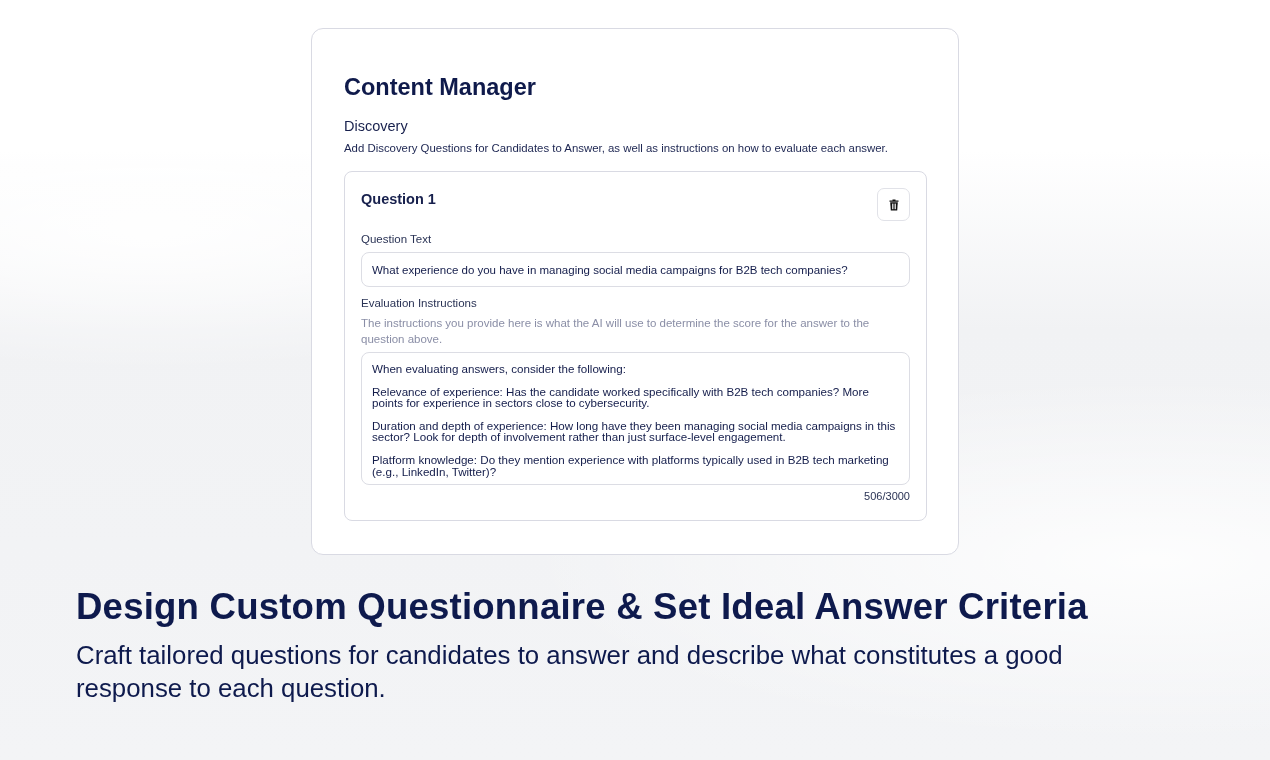  What do you see at coordinates (397, 239) in the screenshot?
I see `field-label: Question Text` at bounding box center [397, 239].